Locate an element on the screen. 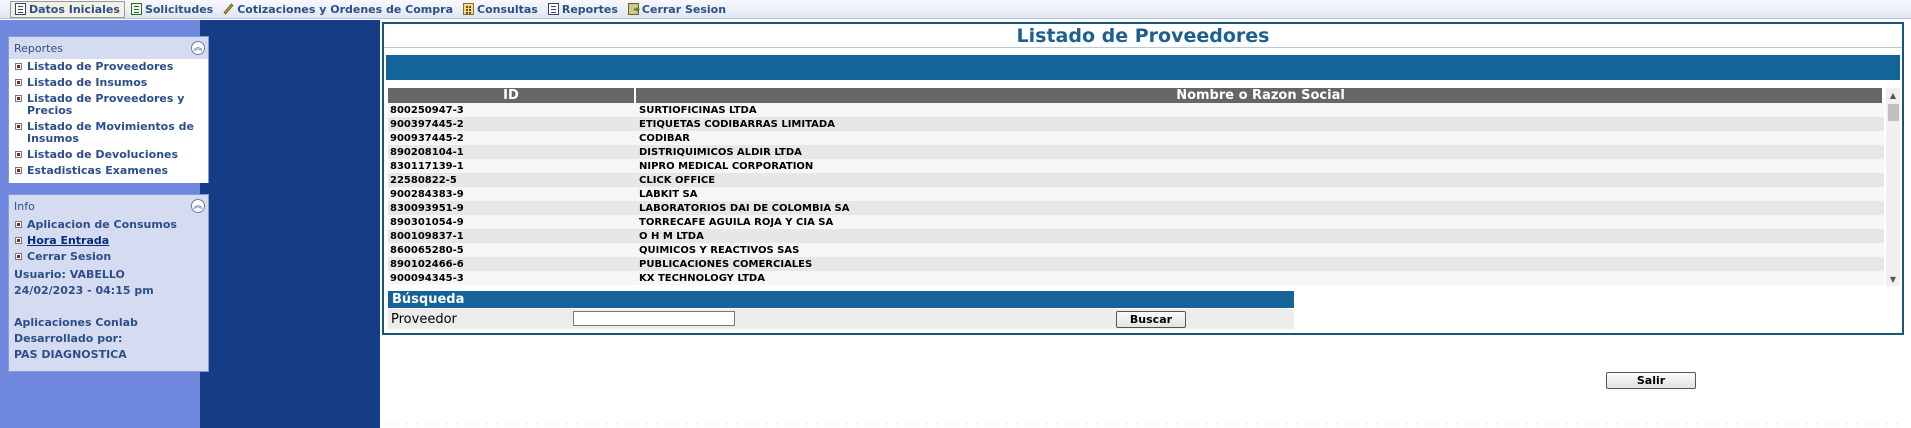 This screenshot has height=428, width=1911. table-row: 800250947-3 SURTIOFICINAS LTDA is located at coordinates (1136, 110).